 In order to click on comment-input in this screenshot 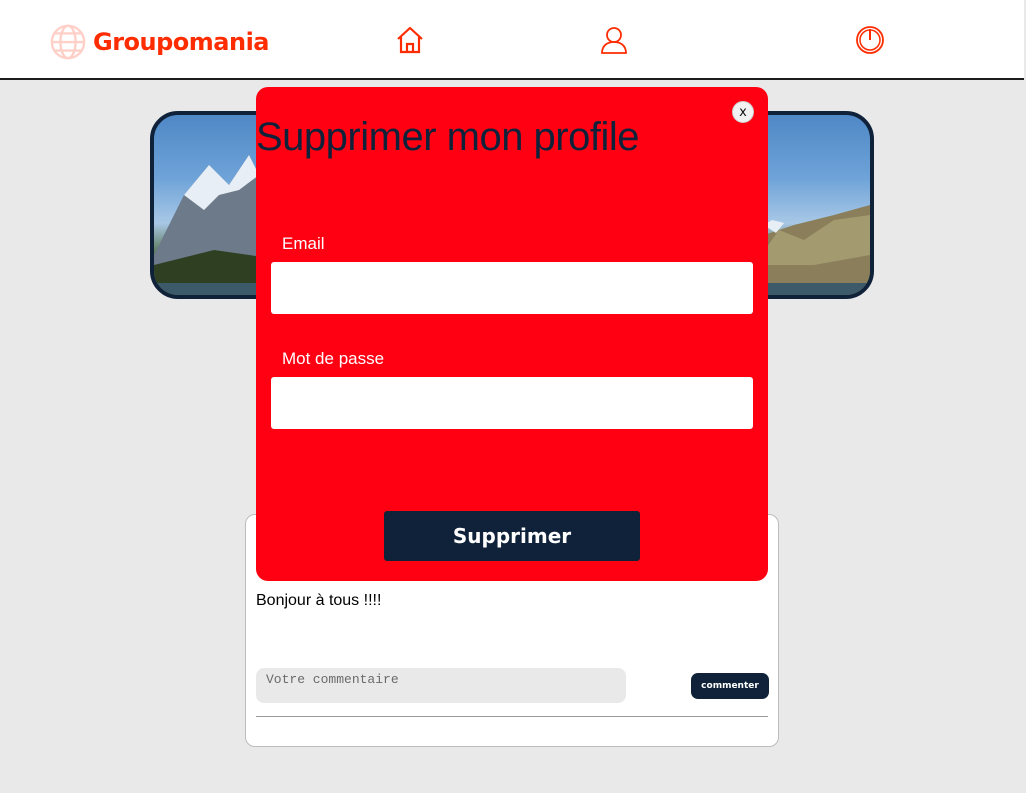, I will do `click(441, 685)`.